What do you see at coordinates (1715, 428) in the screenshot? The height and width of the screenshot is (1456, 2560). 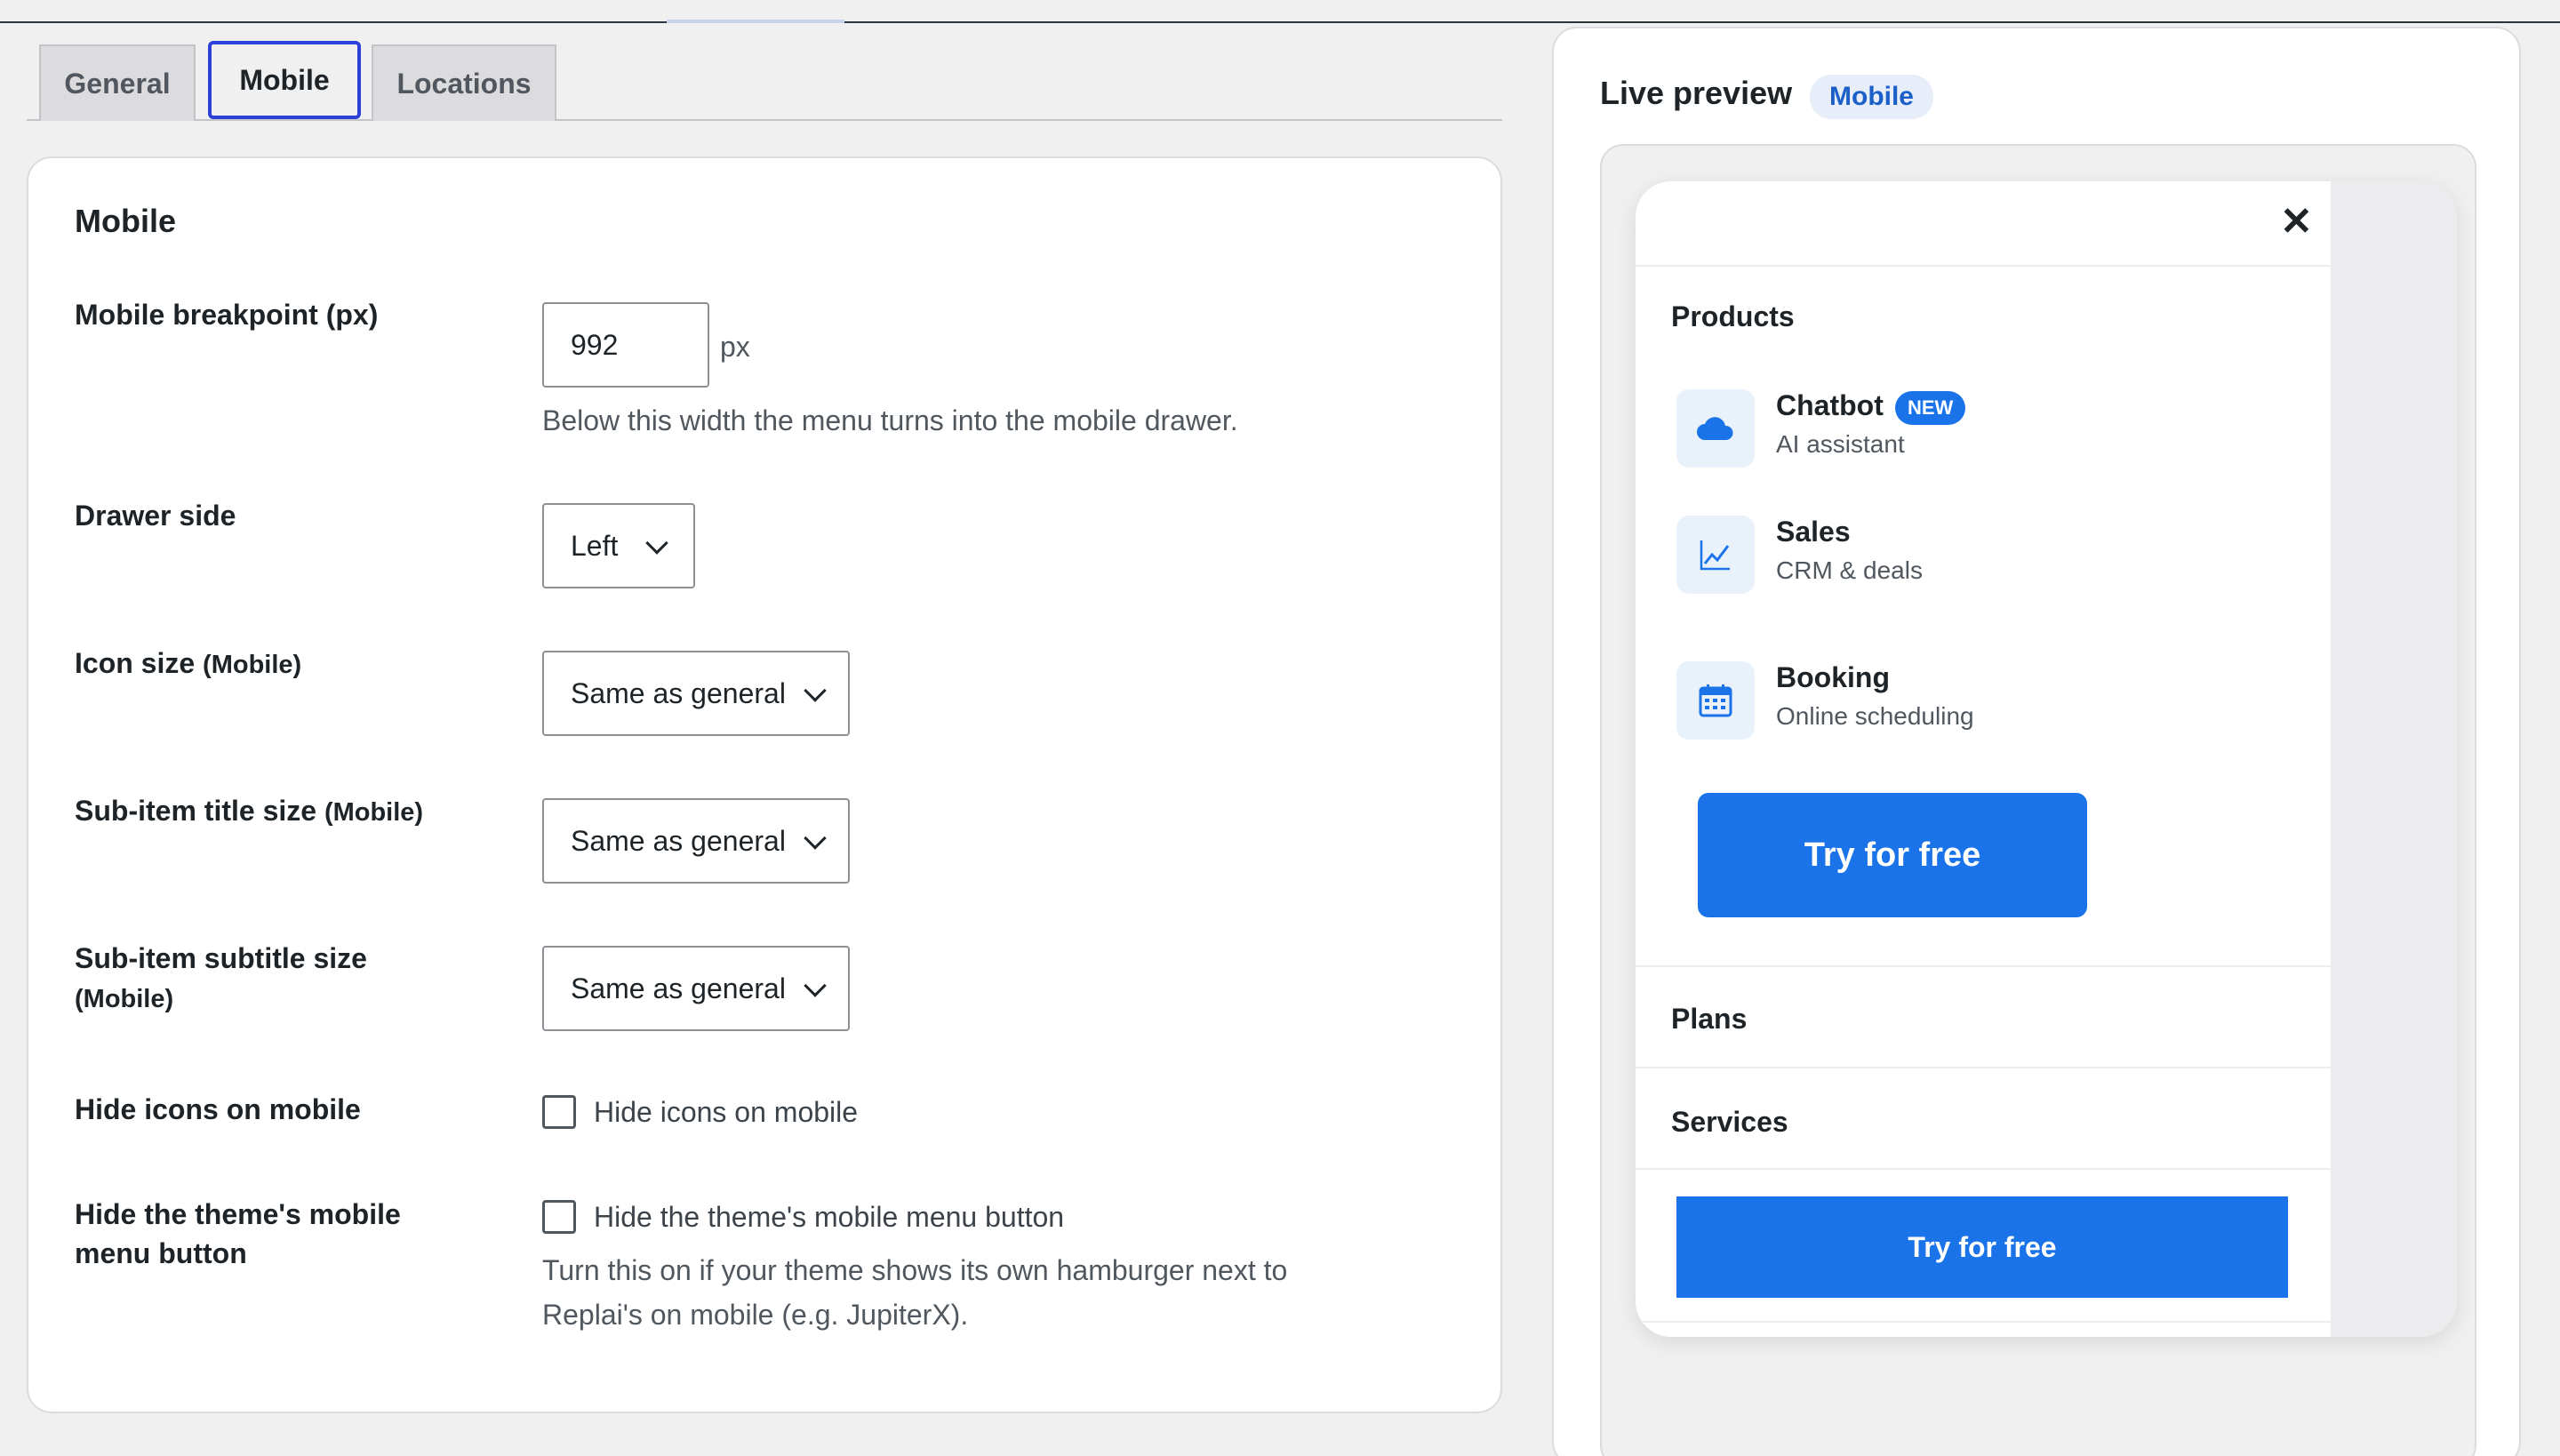 I see `cloud-icon` at bounding box center [1715, 428].